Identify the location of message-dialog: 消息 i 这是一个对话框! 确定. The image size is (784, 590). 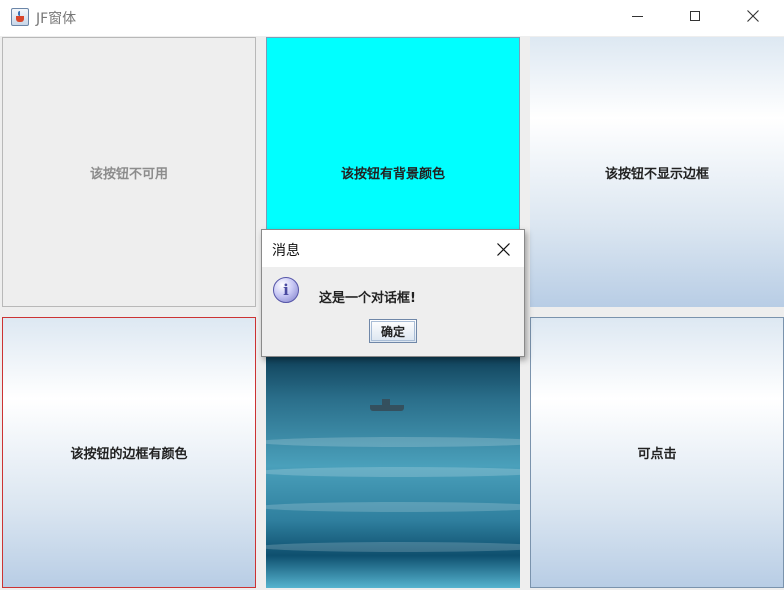
(393, 293).